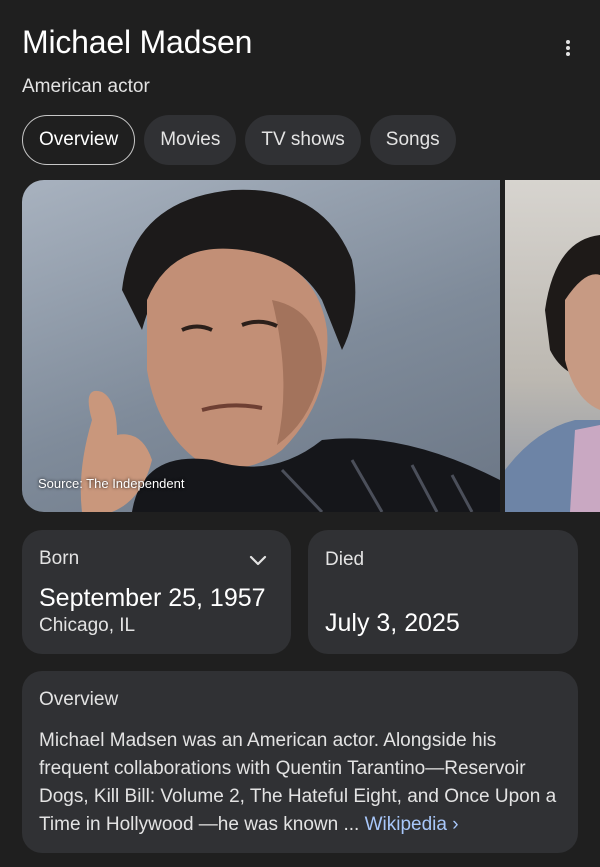 This screenshot has height=867, width=600. I want to click on tab-songs: Songs, so click(412, 140).